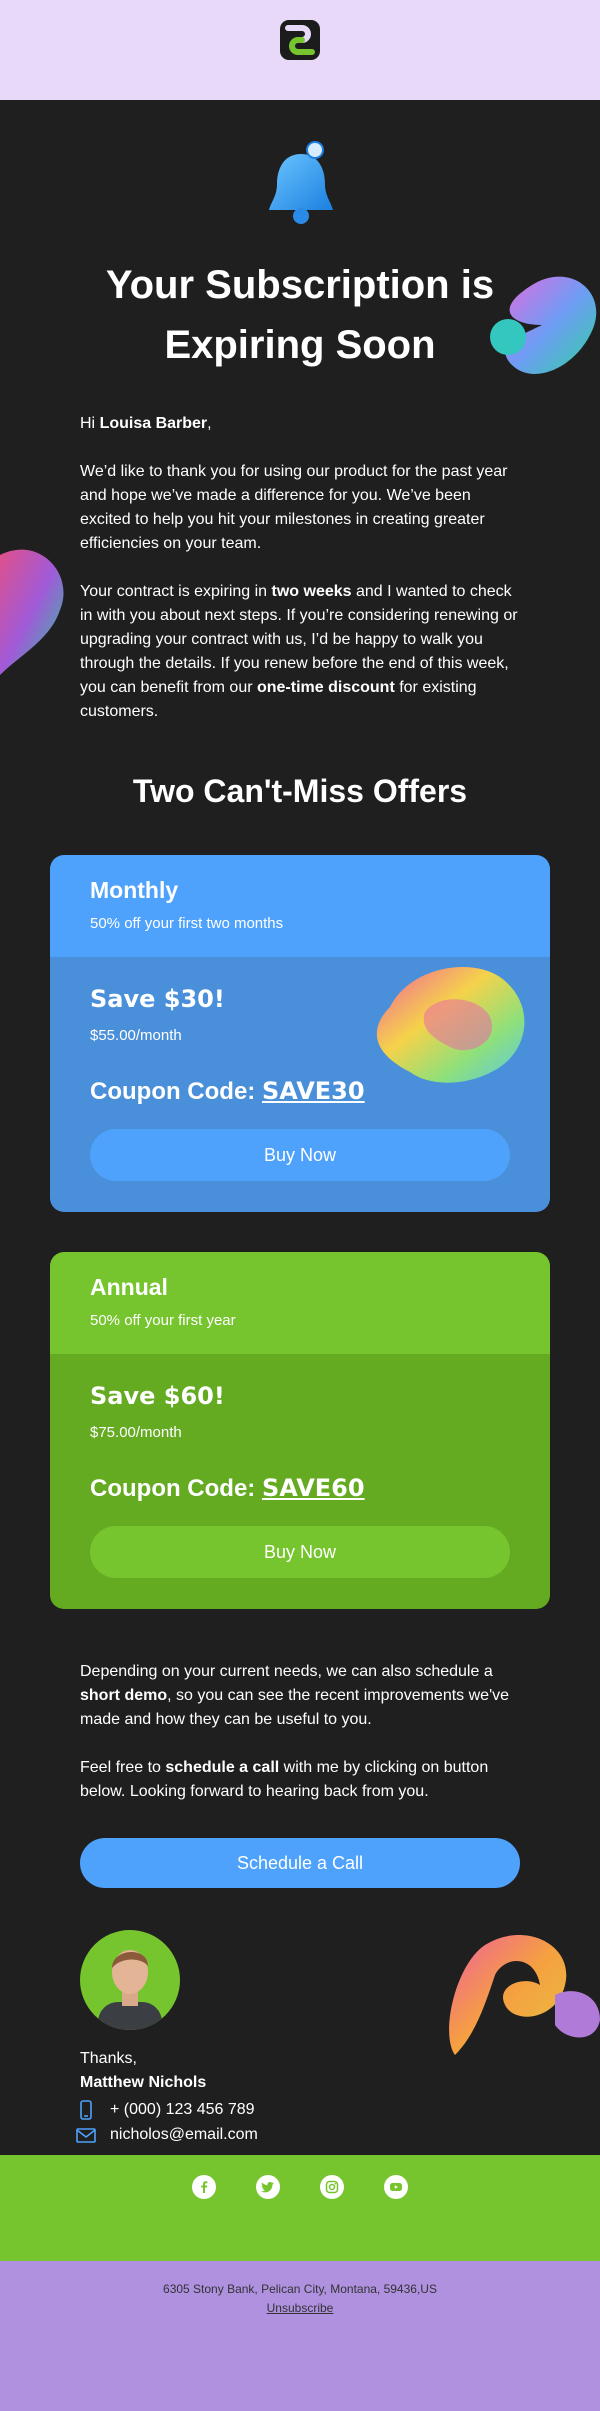 The width and height of the screenshot is (600, 2411). I want to click on youtube-link, so click(396, 2187).